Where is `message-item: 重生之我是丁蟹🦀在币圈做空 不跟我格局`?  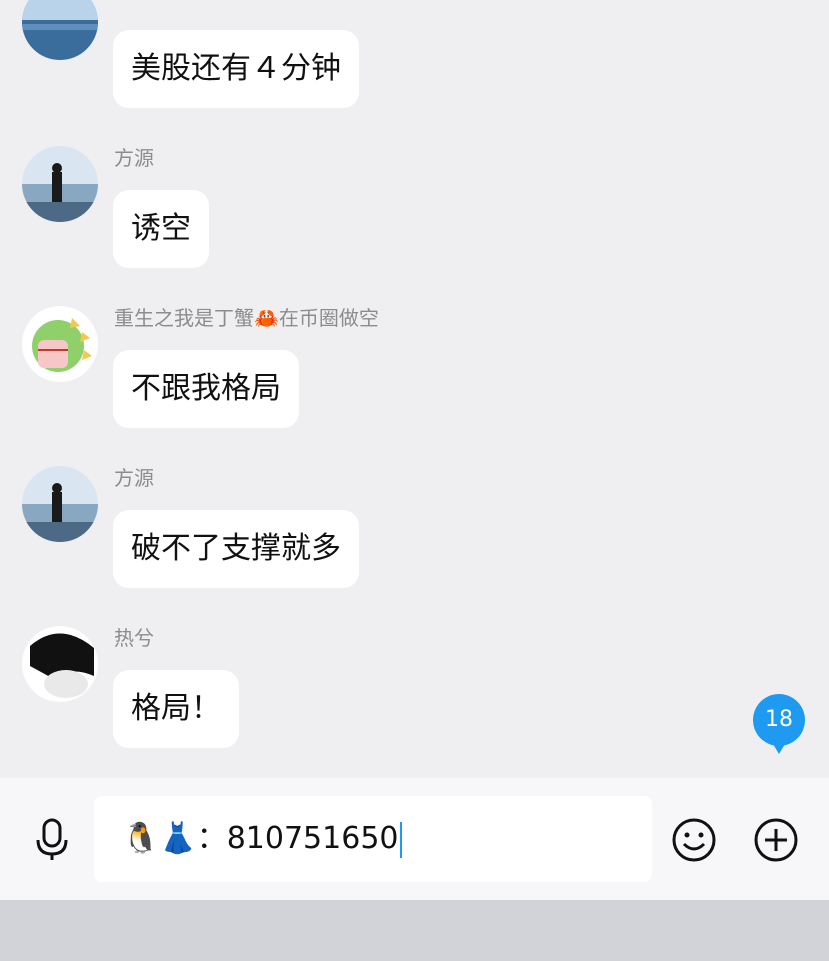
message-item: 重生之我是丁蟹🦀在币圈做空 不跟我格局 is located at coordinates (414, 371).